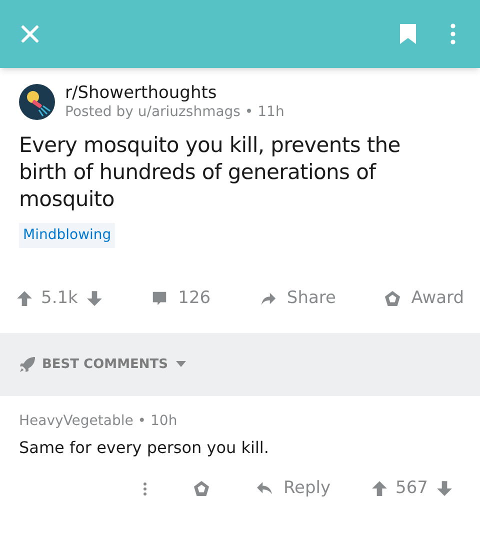 The width and height of the screenshot is (480, 533). What do you see at coordinates (159, 299) in the screenshot?
I see `comment-icon` at bounding box center [159, 299].